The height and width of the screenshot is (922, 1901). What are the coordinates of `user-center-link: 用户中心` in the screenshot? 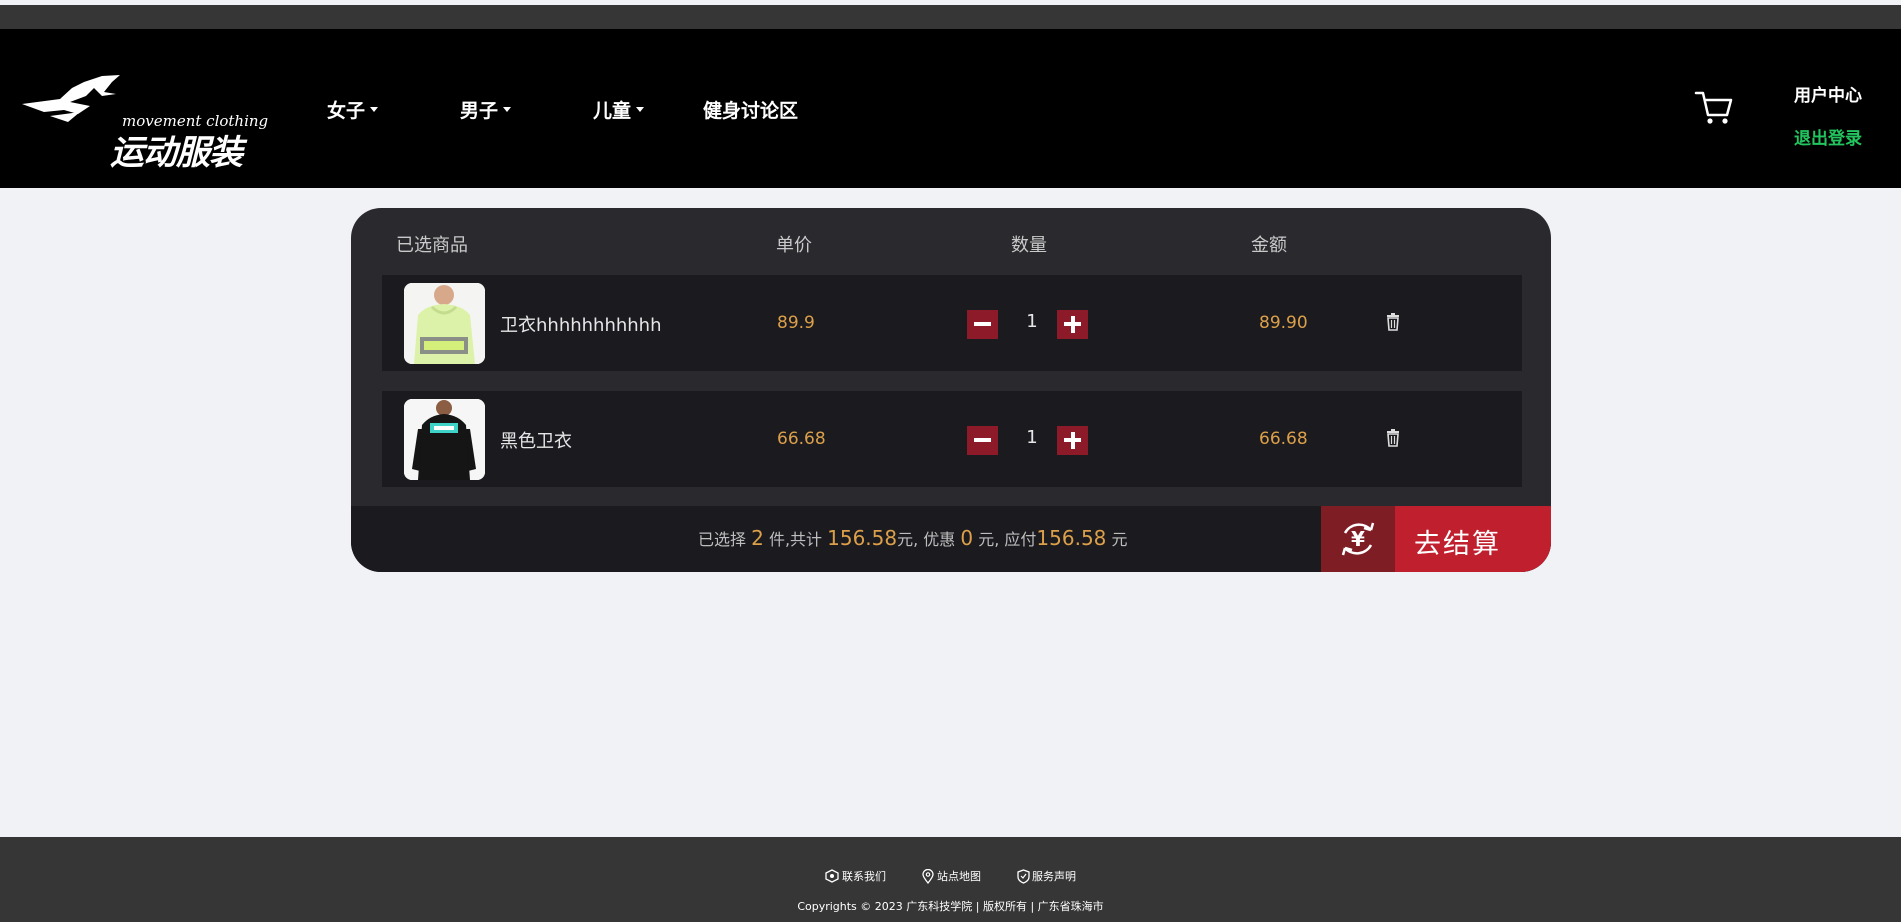 It's located at (1828, 93).